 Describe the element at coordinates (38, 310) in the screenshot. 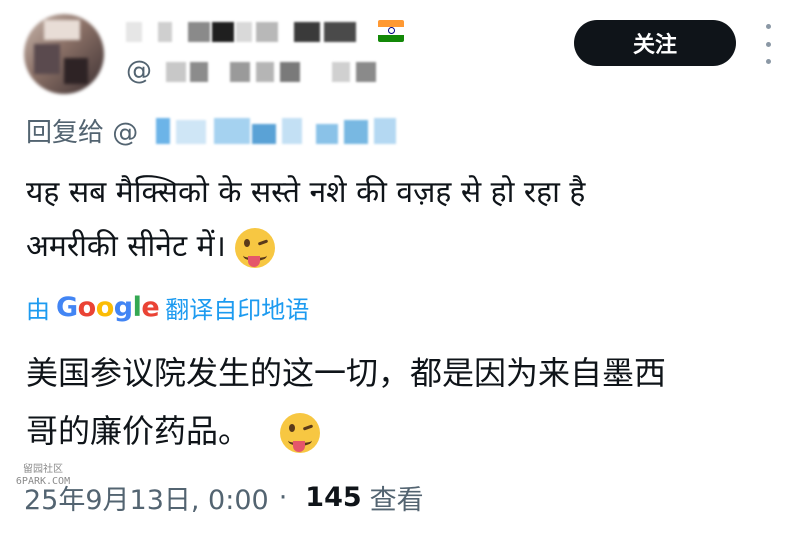

I see `translation-prefix: 由` at that location.